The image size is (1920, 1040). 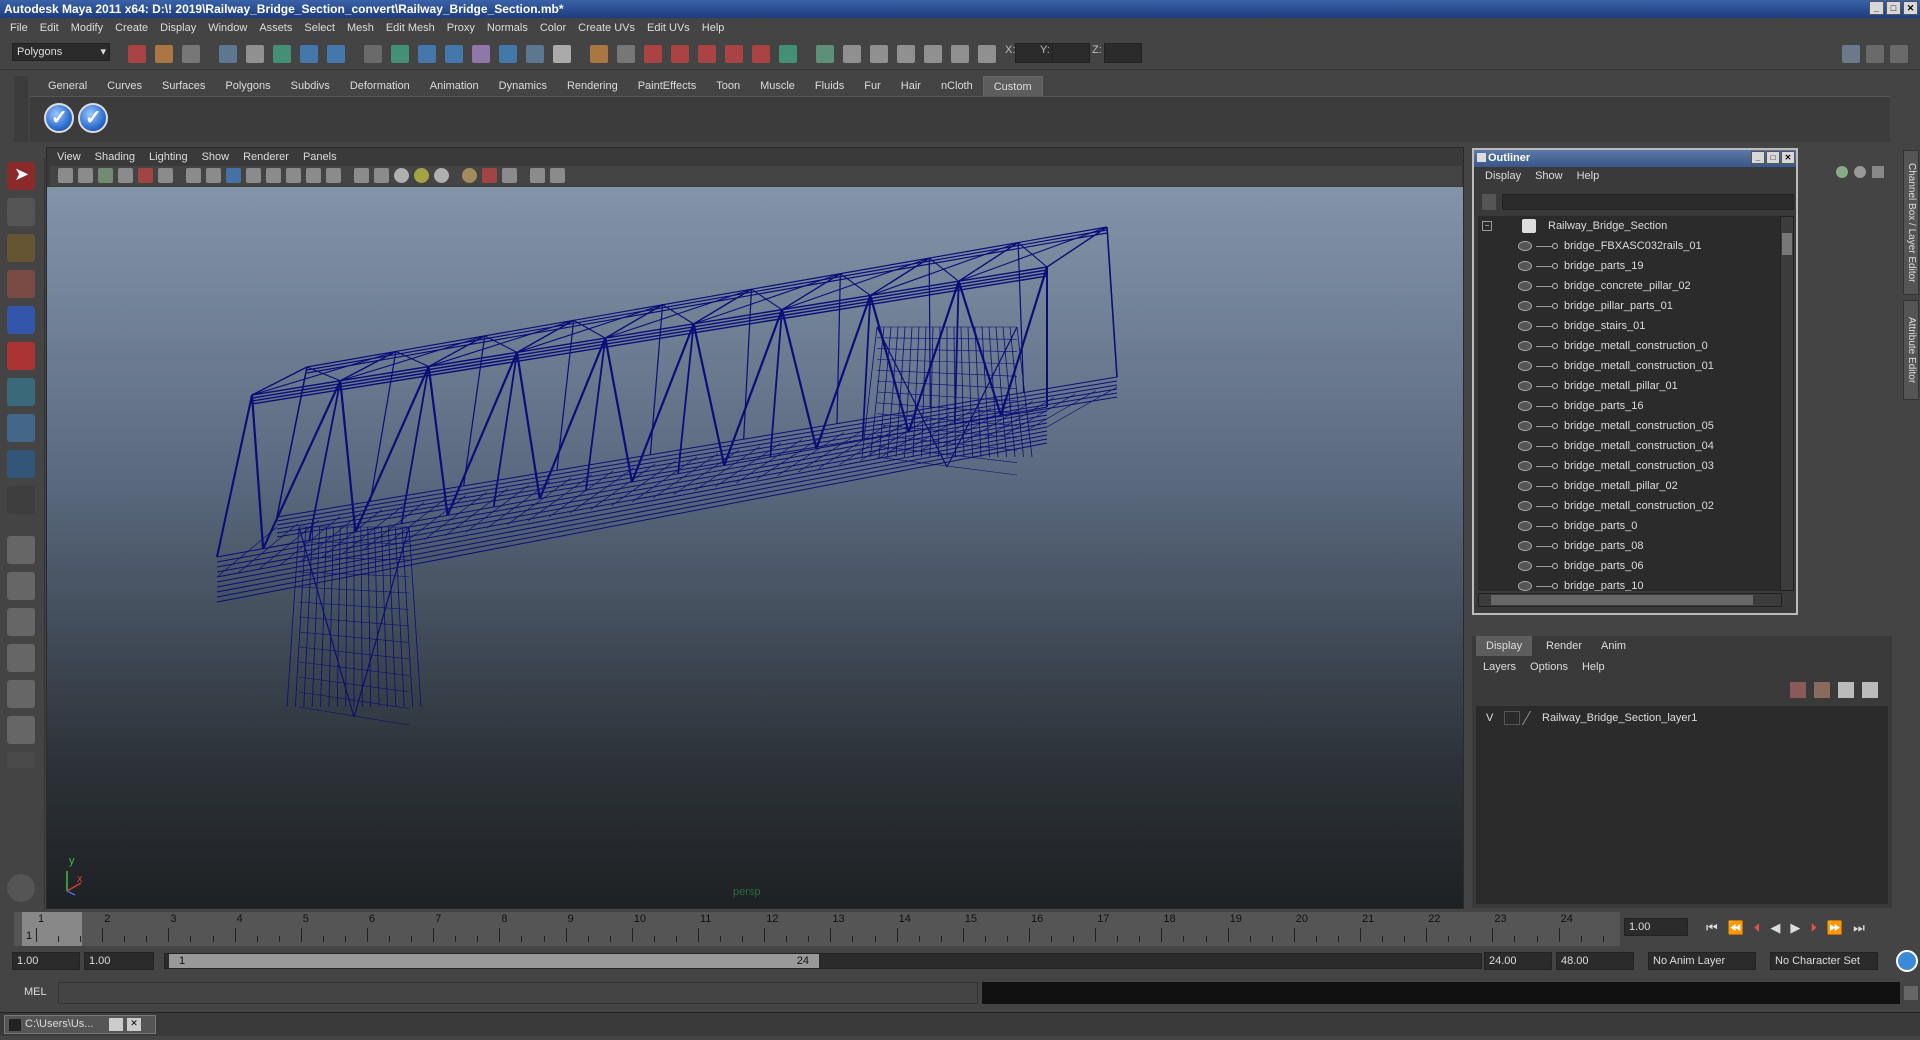 What do you see at coordinates (119, 961) in the screenshot?
I see `playback-start-field: 1.00` at bounding box center [119, 961].